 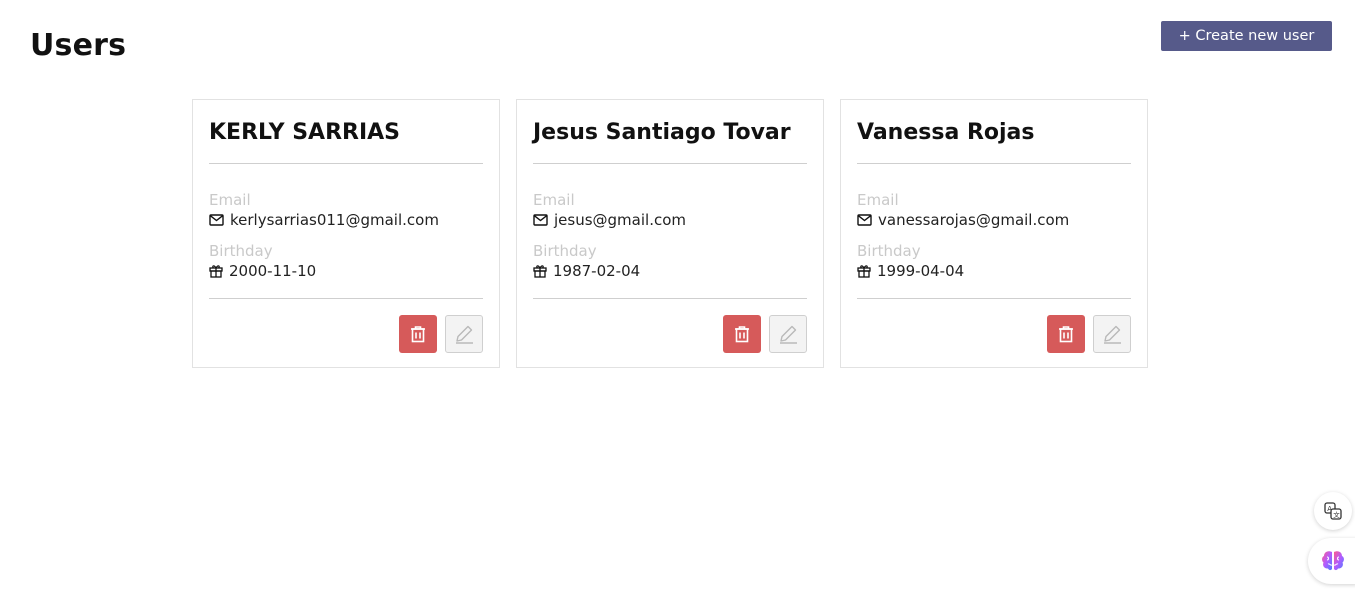 What do you see at coordinates (1336, 514) in the screenshot?
I see `svg-text: 文` at bounding box center [1336, 514].